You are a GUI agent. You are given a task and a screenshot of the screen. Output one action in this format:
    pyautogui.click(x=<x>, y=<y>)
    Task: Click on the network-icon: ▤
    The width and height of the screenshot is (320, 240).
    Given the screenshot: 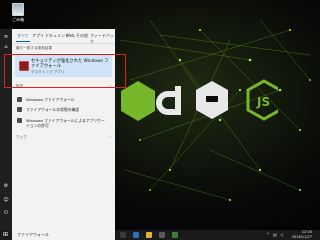 What is the action you would take?
    pyautogui.click(x=275, y=234)
    